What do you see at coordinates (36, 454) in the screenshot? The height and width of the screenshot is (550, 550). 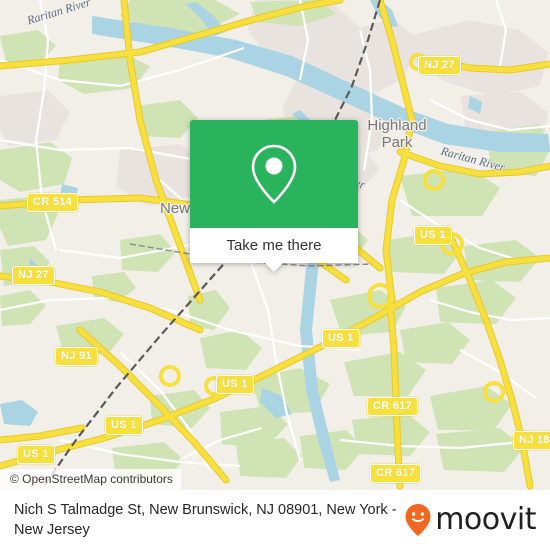 I see `shield-us-1-bottom-left: US 1` at bounding box center [36, 454].